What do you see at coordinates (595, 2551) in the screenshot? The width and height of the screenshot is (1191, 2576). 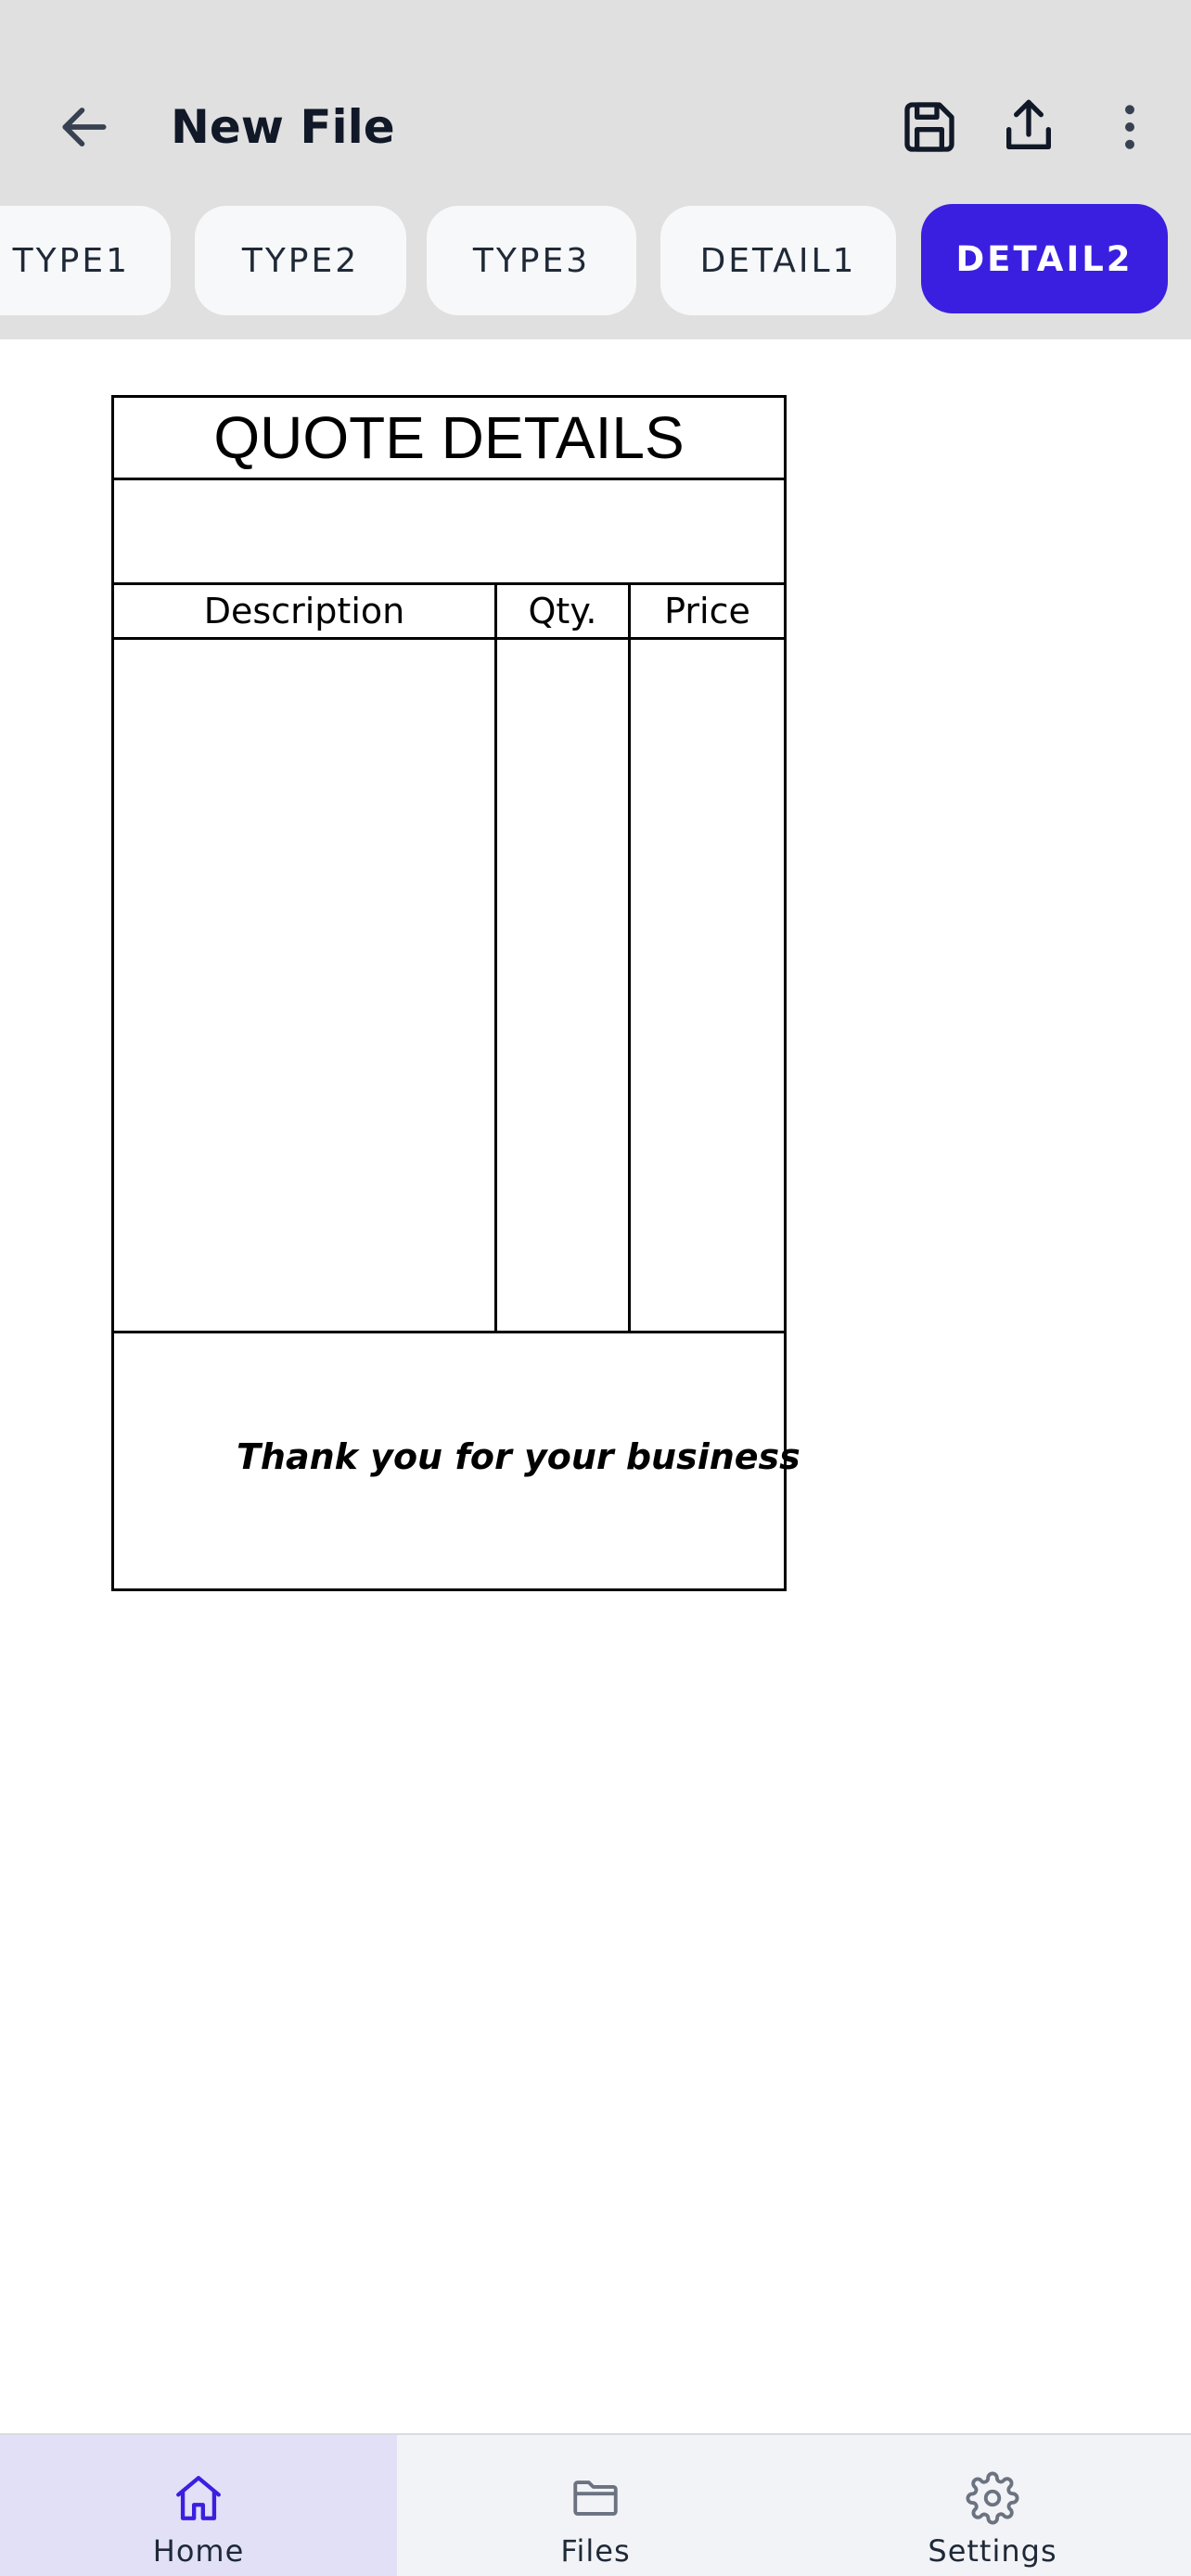 I see `nav-files-label: Files` at bounding box center [595, 2551].